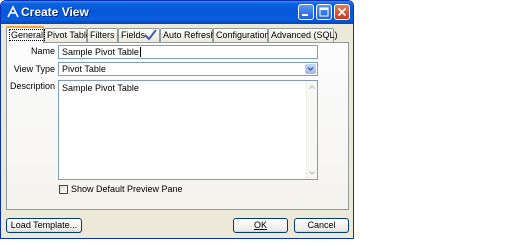 The height and width of the screenshot is (245, 528). Describe the element at coordinates (311, 130) in the screenshot. I see `description-scrollbar` at that location.